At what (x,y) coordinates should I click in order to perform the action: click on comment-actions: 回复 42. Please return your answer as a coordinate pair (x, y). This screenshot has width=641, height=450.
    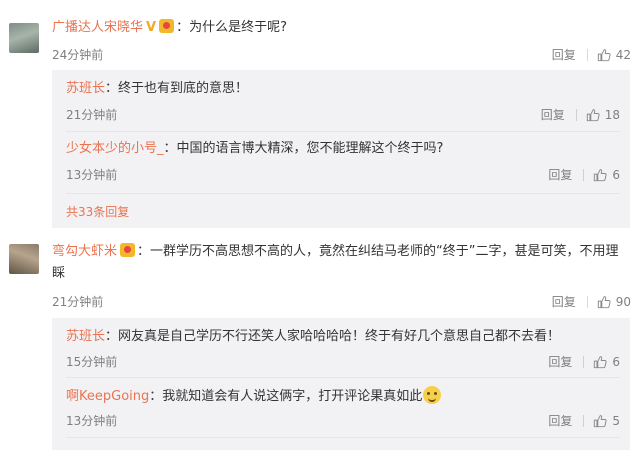
    Looking at the image, I should click on (591, 54).